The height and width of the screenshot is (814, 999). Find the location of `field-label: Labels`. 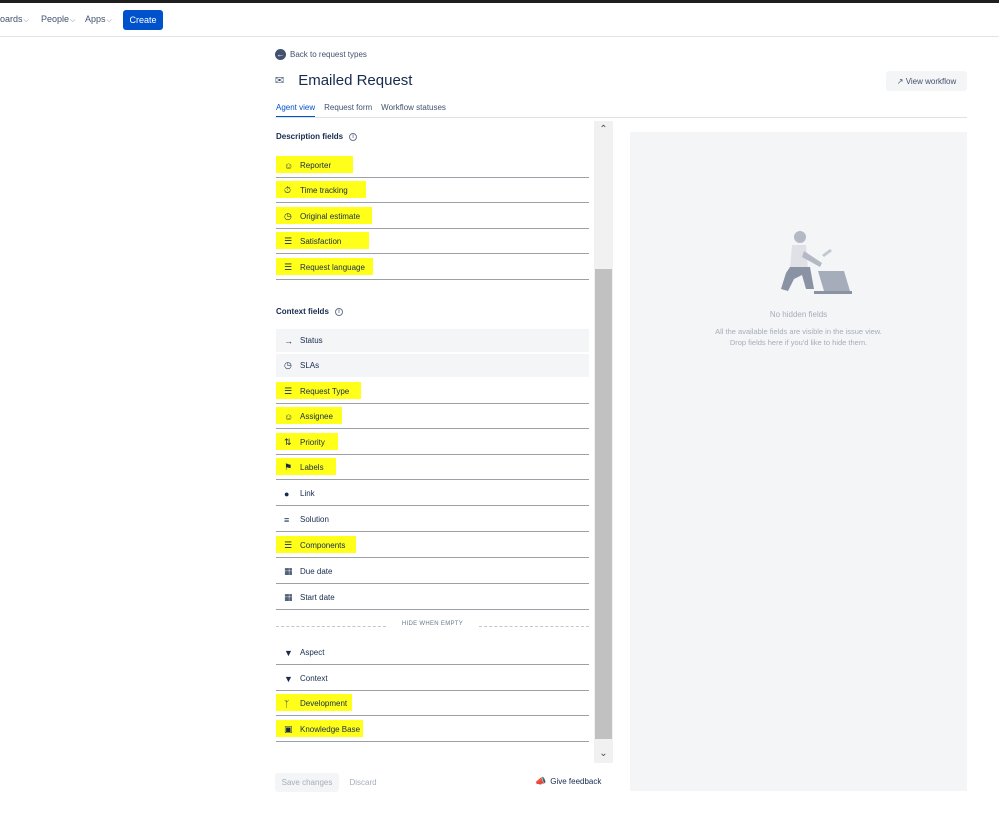

field-label: Labels is located at coordinates (312, 467).